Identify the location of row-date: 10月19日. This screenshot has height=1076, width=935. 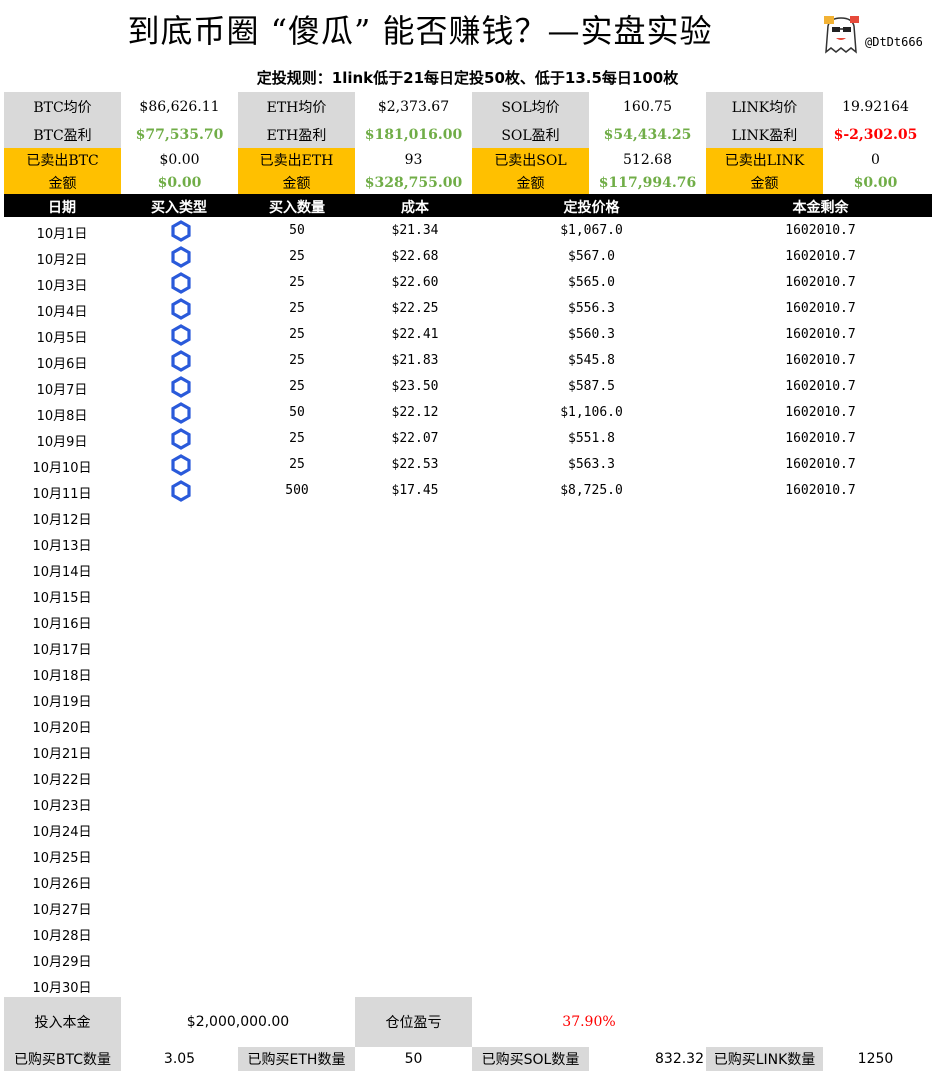
(62, 702).